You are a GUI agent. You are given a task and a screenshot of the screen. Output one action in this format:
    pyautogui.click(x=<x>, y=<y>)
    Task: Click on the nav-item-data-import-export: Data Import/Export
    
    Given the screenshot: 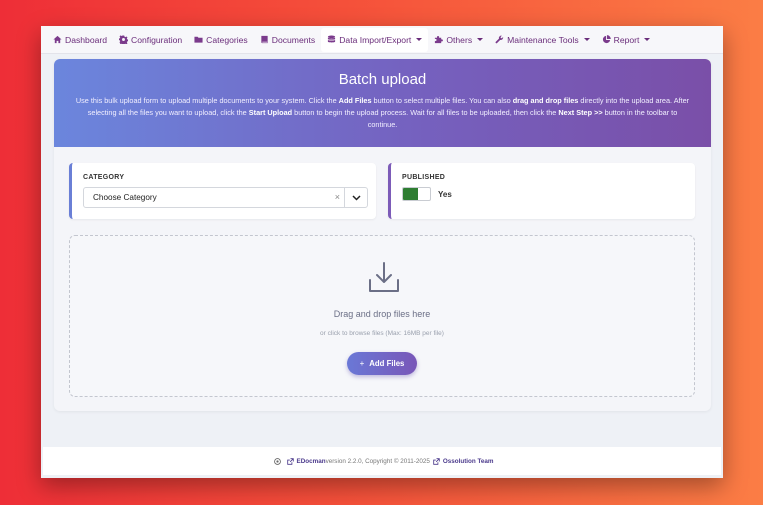 What is the action you would take?
    pyautogui.click(x=375, y=39)
    